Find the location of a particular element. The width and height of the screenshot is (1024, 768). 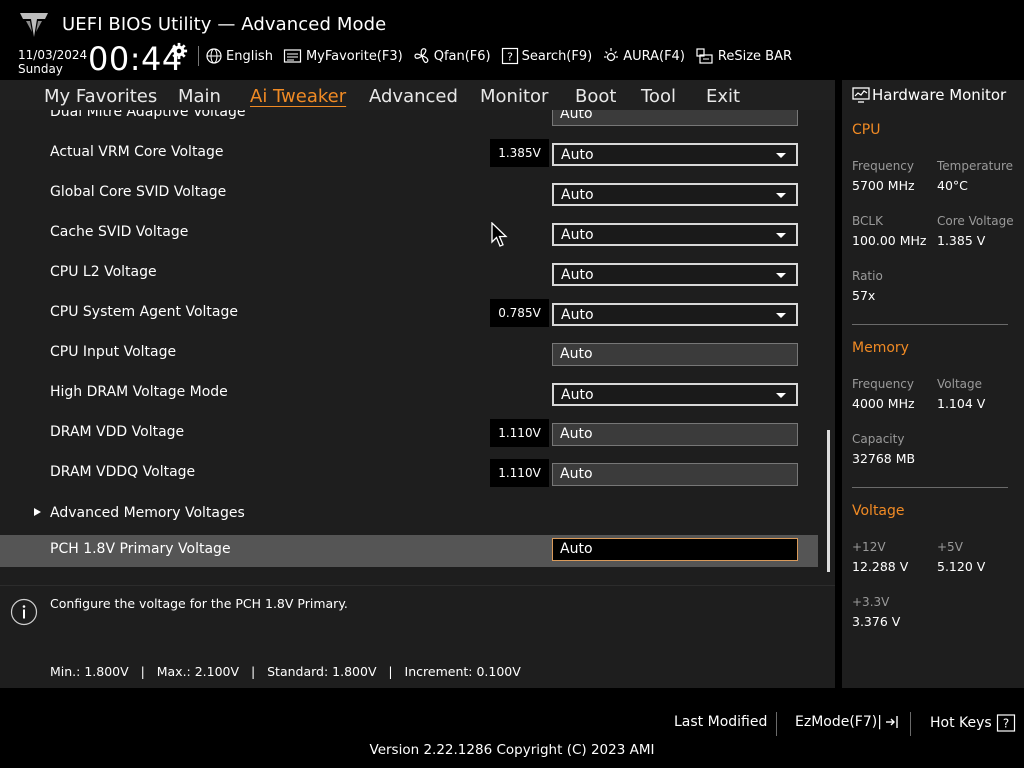

hw-memory-voltage: 1.104 V is located at coordinates (961, 403).